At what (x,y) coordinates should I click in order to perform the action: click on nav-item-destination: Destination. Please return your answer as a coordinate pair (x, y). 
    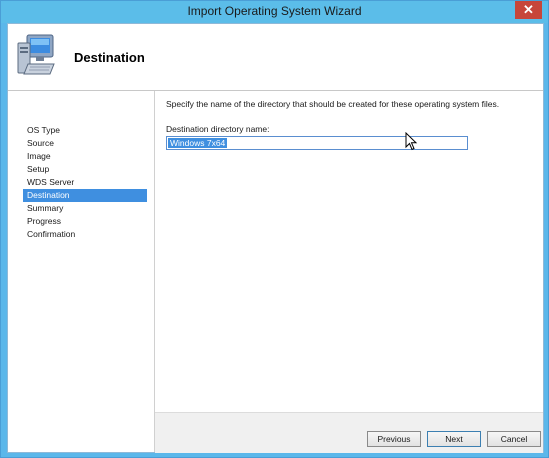
    Looking at the image, I should click on (85, 195).